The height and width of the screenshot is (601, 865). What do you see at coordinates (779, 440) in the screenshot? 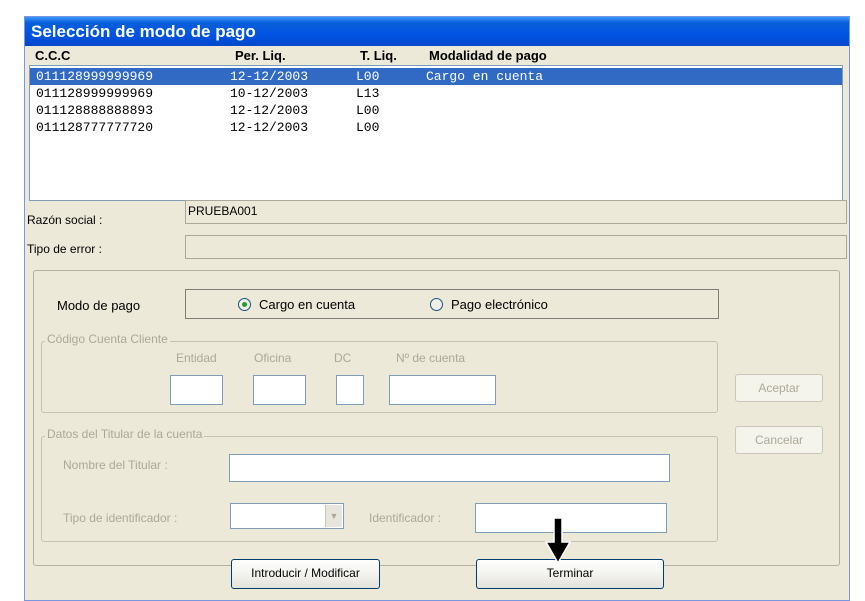
I see `cancelar-button: Cancelar` at bounding box center [779, 440].